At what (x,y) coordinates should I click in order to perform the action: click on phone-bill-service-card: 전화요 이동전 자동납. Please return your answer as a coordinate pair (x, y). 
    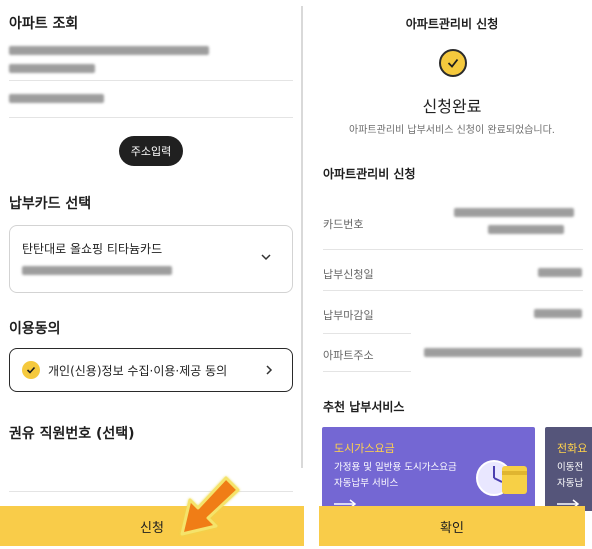
    Looking at the image, I should click on (568, 469).